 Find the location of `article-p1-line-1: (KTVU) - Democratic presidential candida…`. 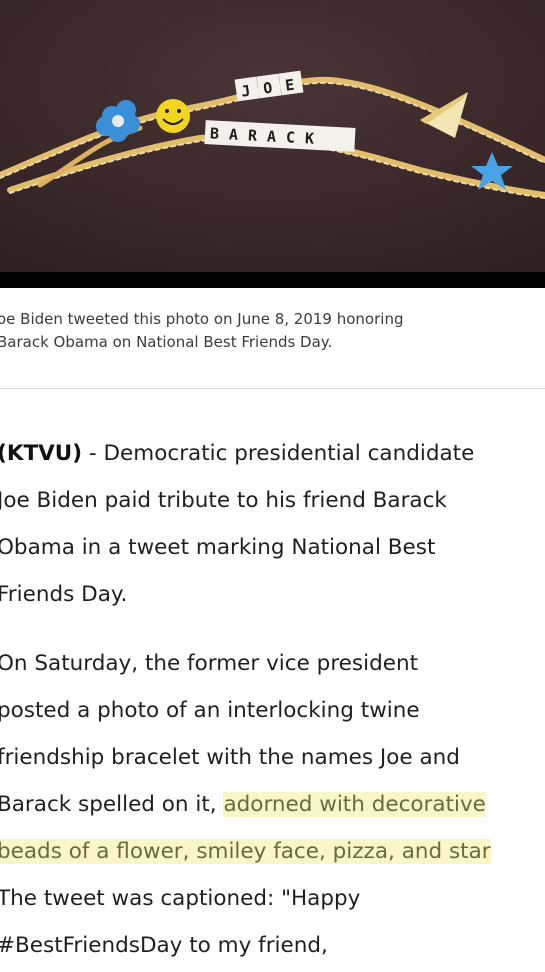

article-p1-line-1: (KTVU) - Democratic presidential candida… is located at coordinates (272, 453).